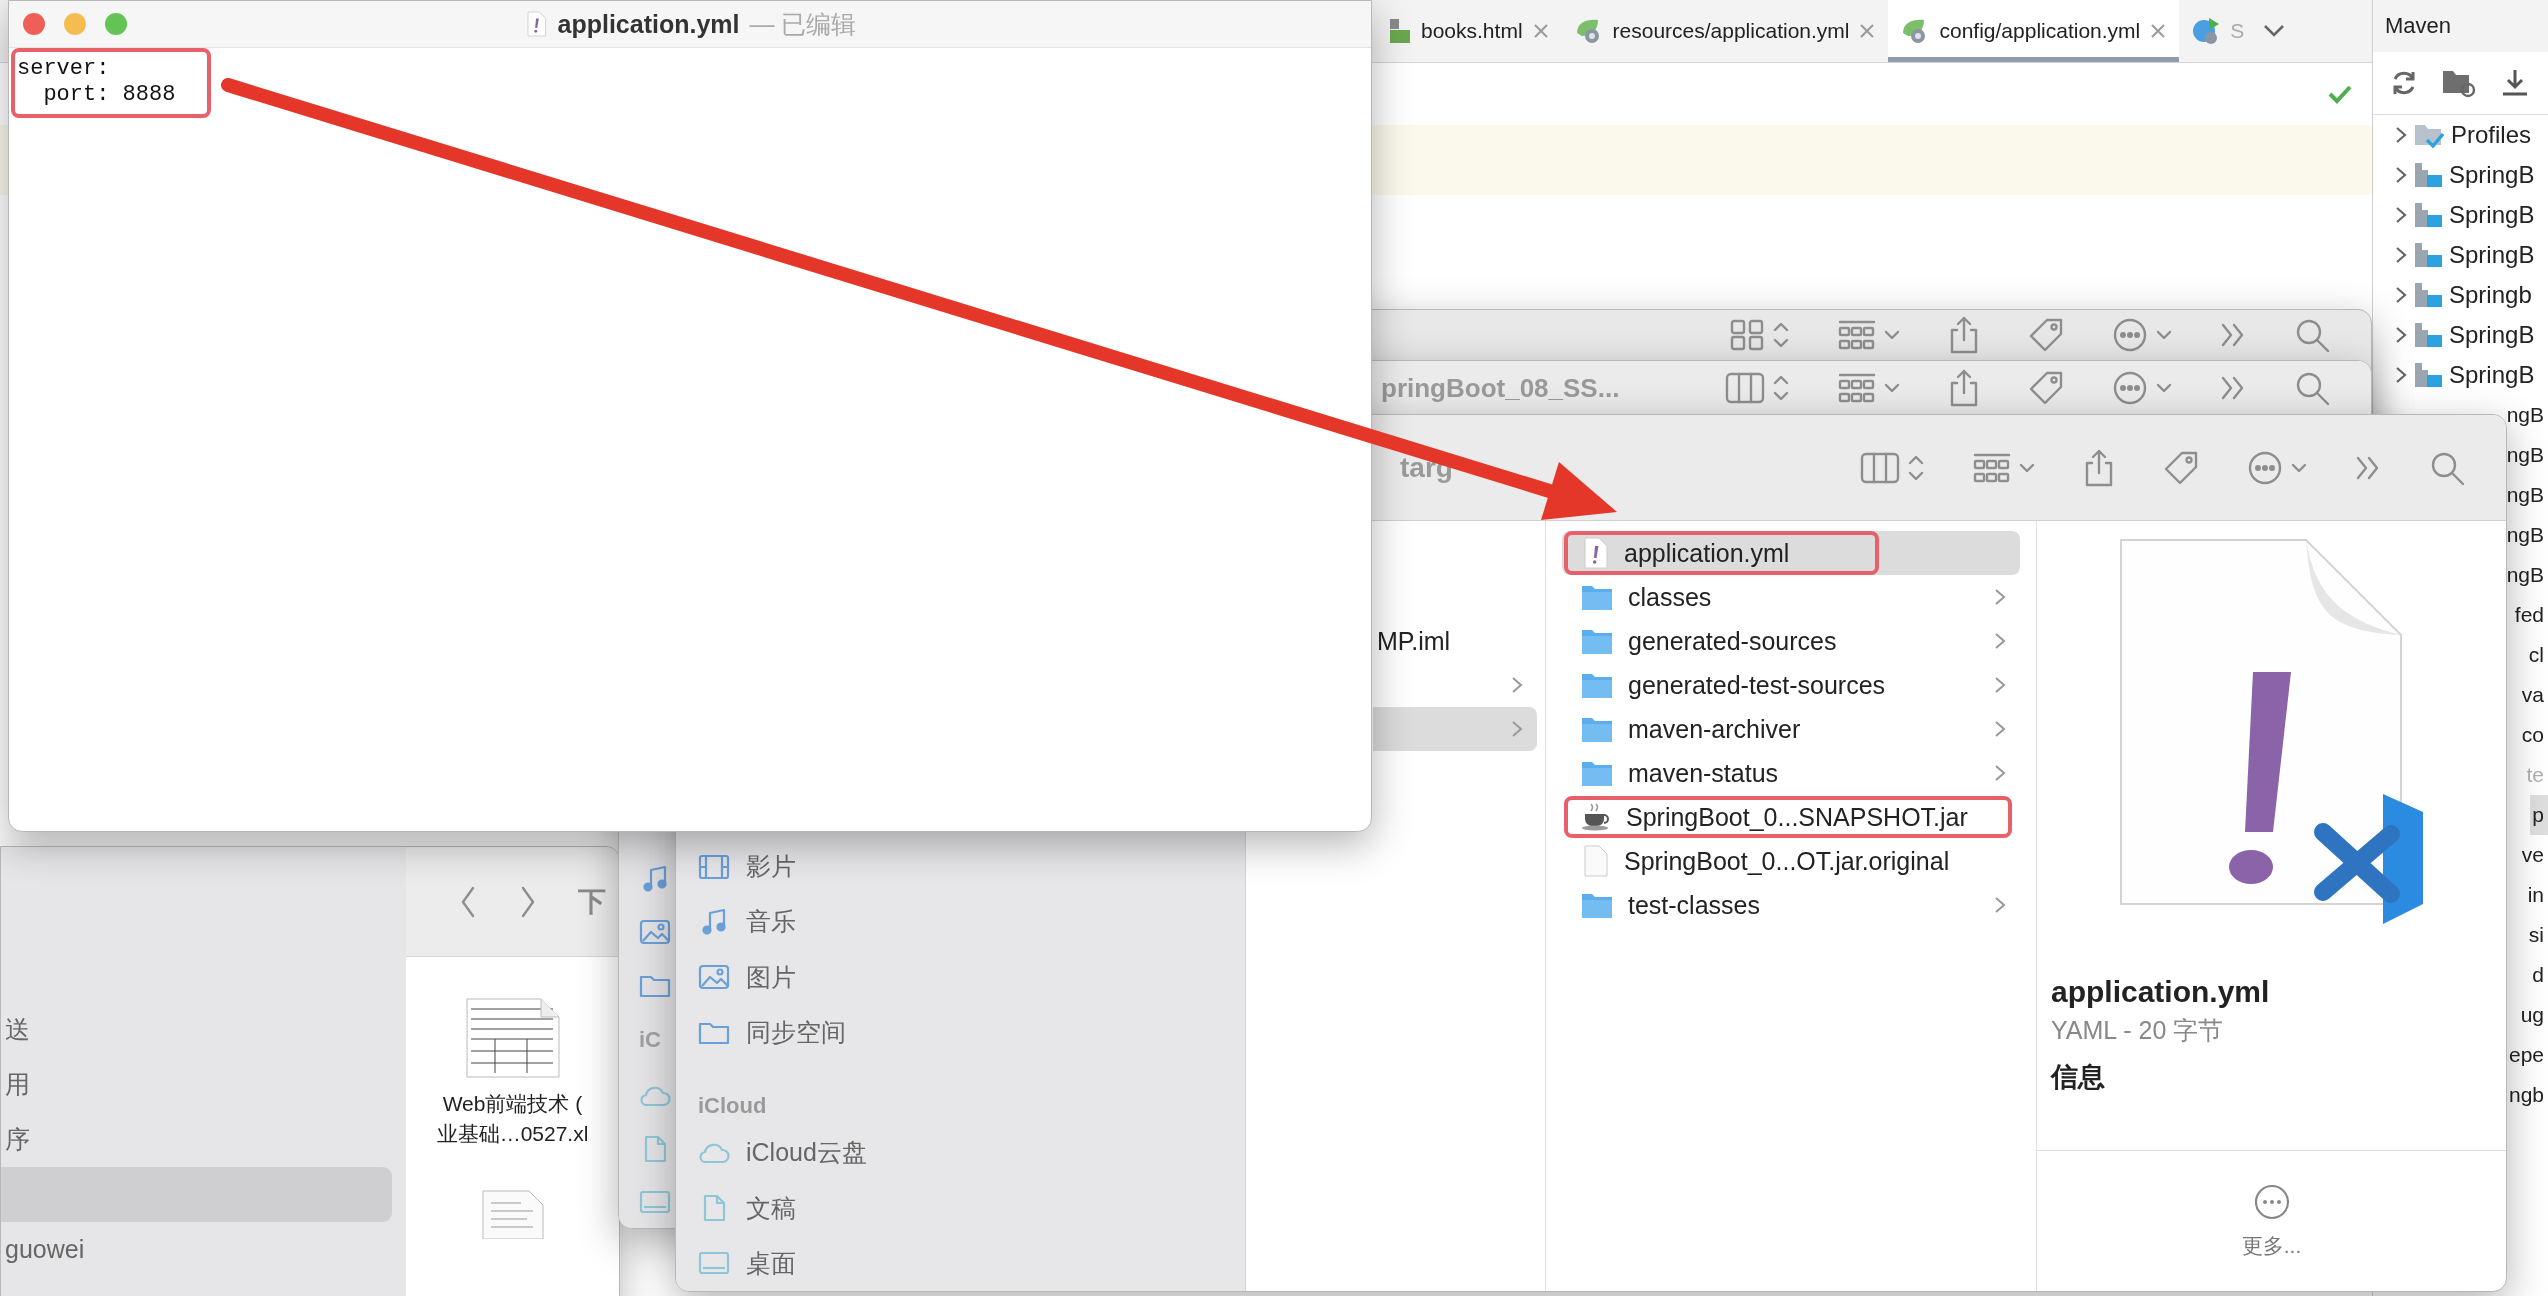 The width and height of the screenshot is (2548, 1296). I want to click on window-title: 下, so click(592, 901).